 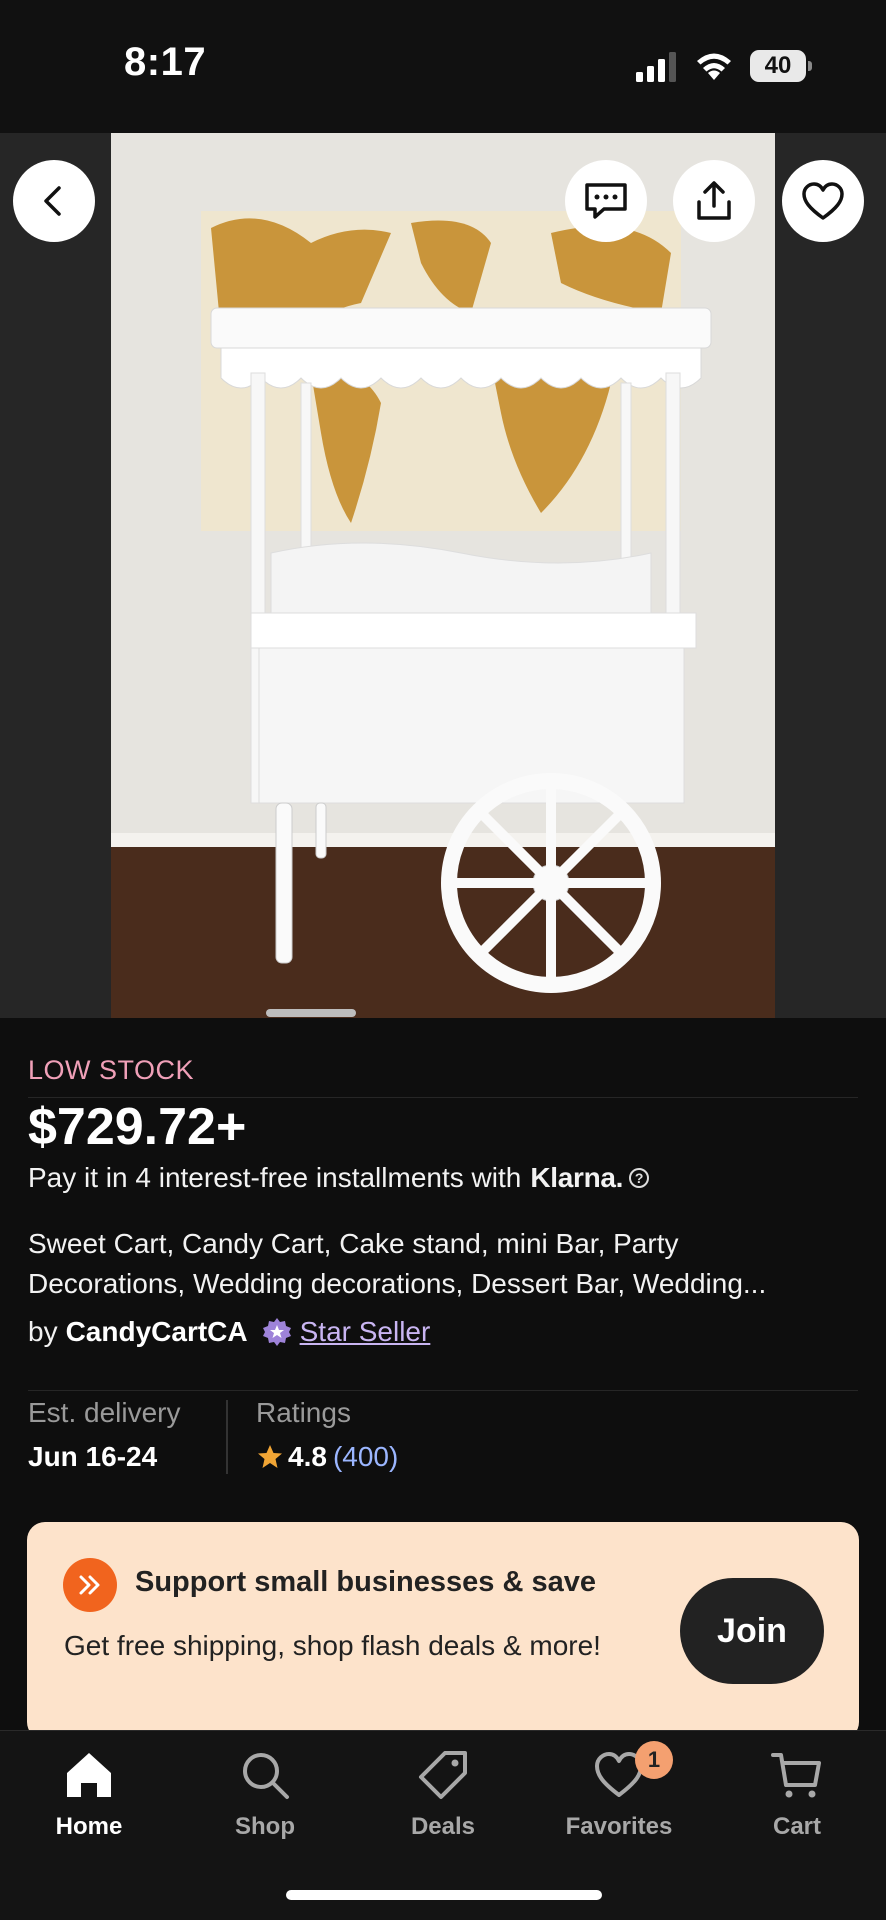 I want to click on tag-icon, so click(x=443, y=1775).